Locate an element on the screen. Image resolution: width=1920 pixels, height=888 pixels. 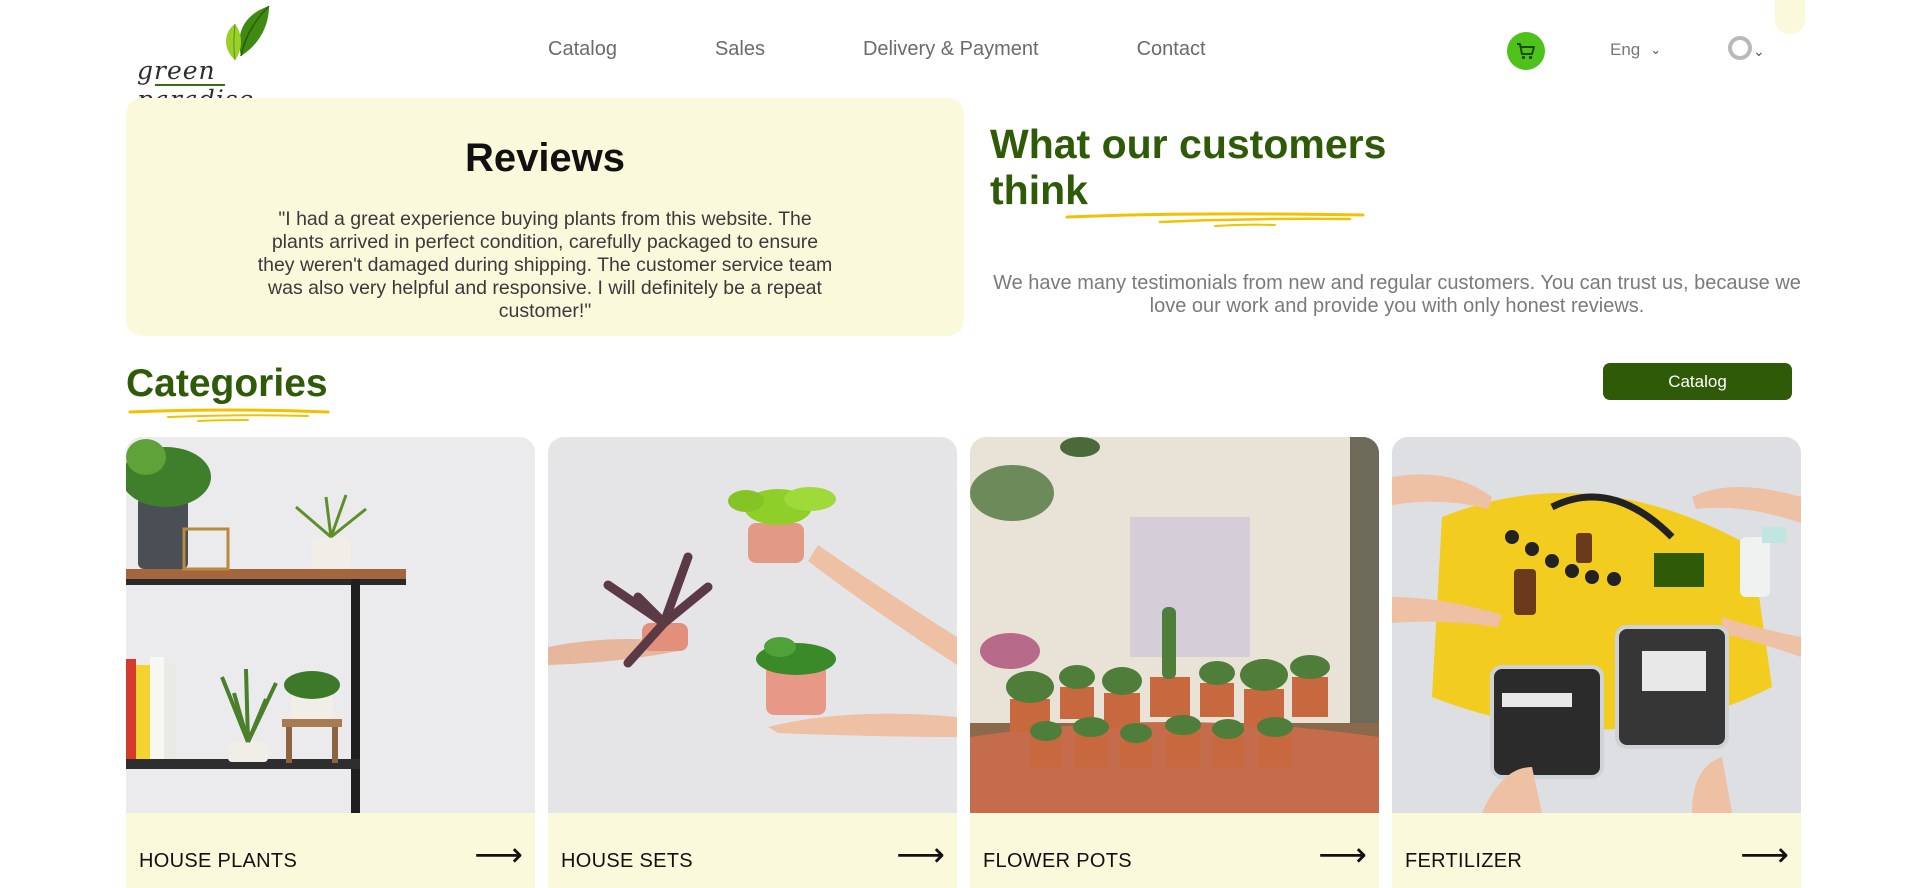
category-label: FERTILIZER is located at coordinates (1464, 861).